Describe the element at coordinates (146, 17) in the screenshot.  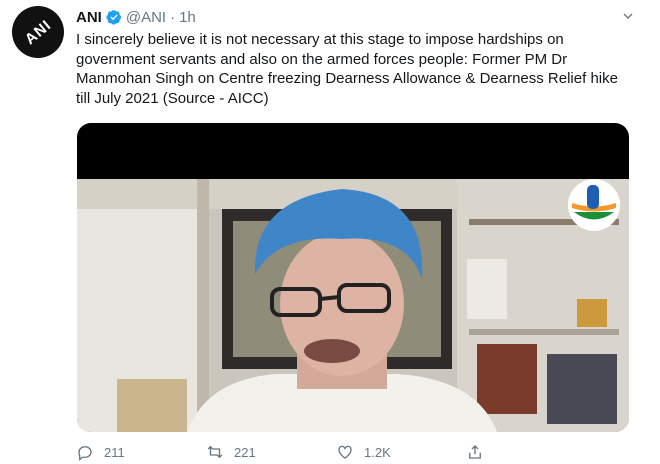
I see `handle: @ANI` at that location.